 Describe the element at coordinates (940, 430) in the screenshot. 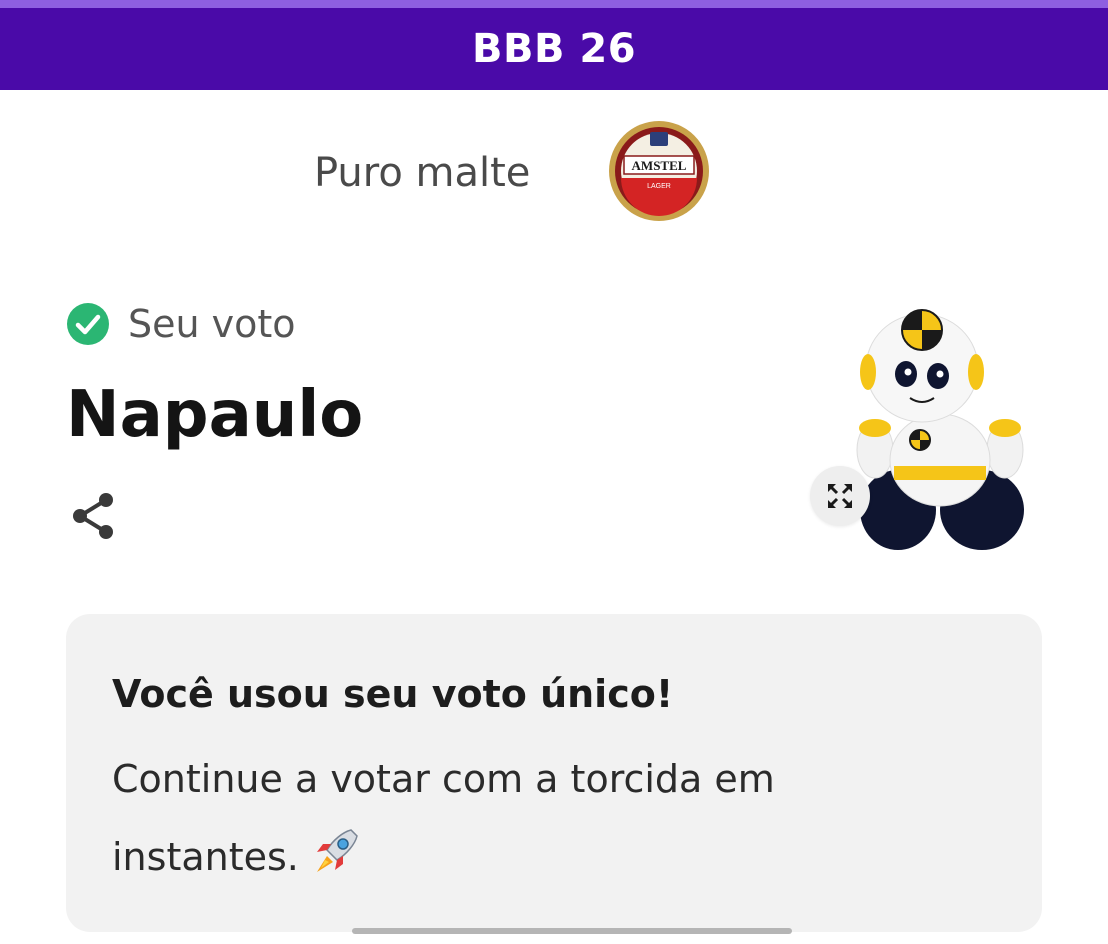

I see `mascot-plush-image` at that location.